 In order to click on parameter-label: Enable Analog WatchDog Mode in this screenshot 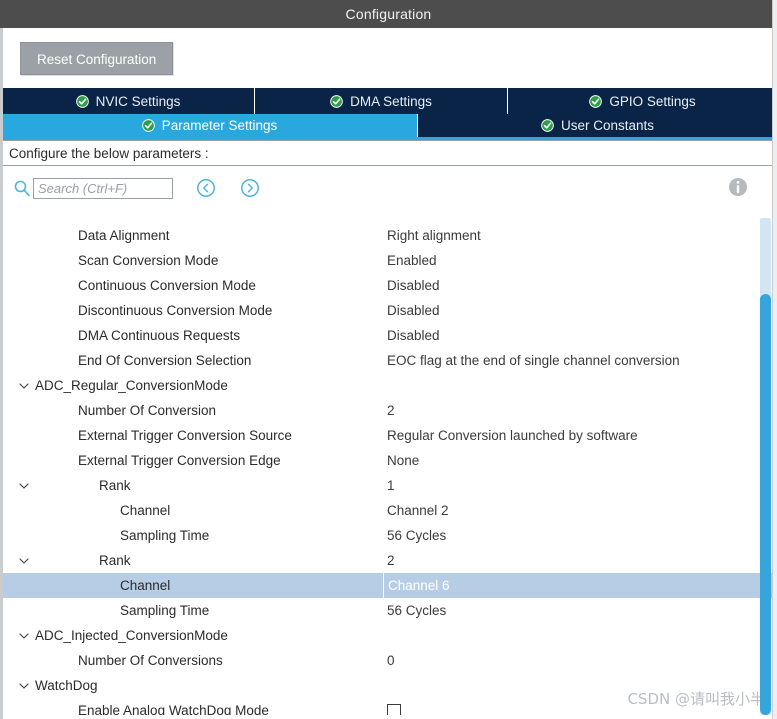, I will do `click(173, 709)`.